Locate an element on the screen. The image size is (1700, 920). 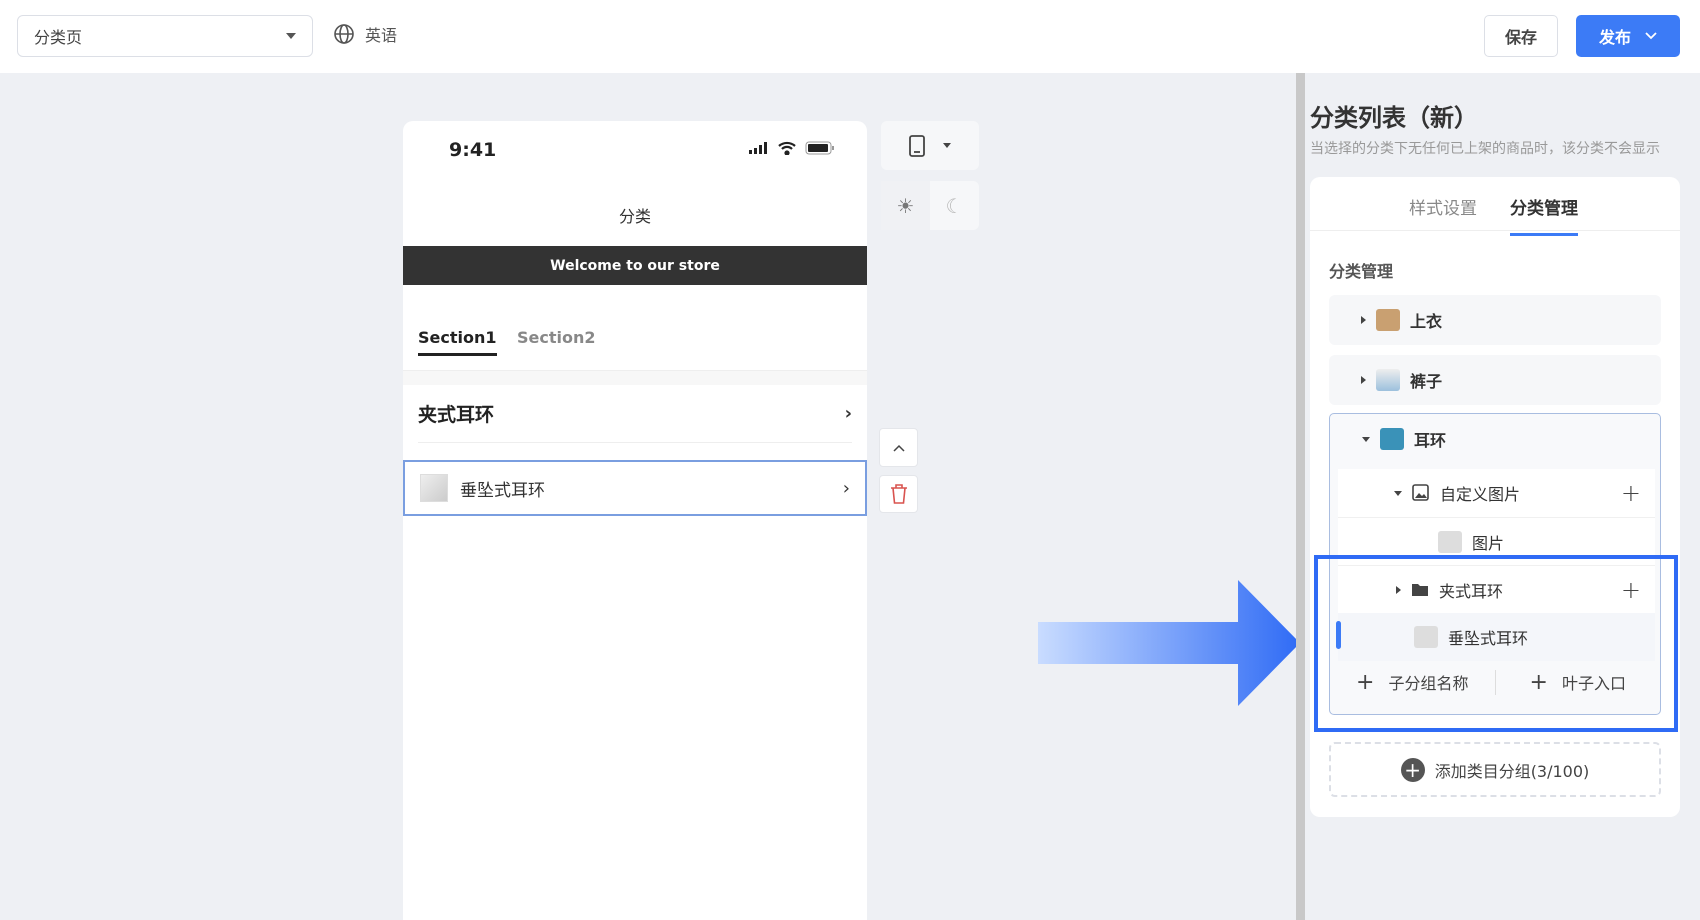
subgroup-label: 自定义图片 is located at coordinates (1480, 494).